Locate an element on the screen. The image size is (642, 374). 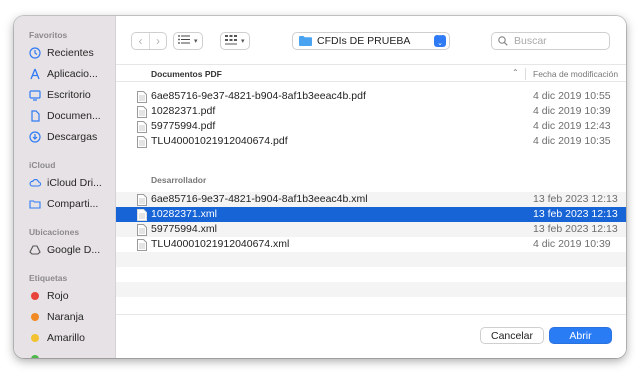
file-name: 6ae85716-9e37-4821-b904-8af1b3eeac4b.pdf is located at coordinates (258, 96).